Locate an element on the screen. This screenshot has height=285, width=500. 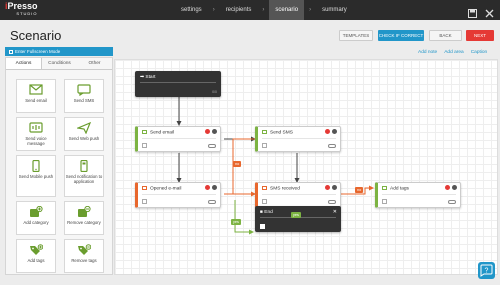
add-area-link: Add area is located at coordinates (453, 52).